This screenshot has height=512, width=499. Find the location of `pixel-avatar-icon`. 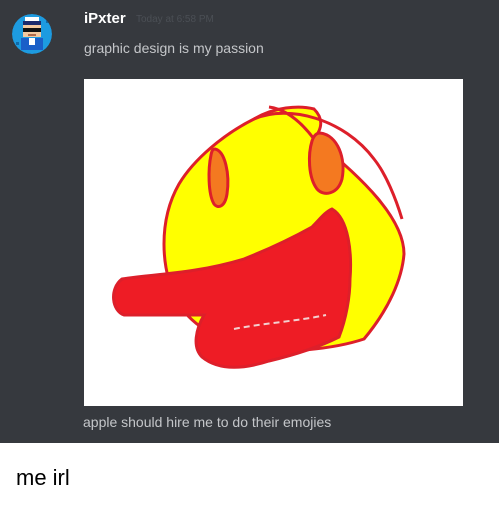

pixel-avatar-icon is located at coordinates (32, 34).